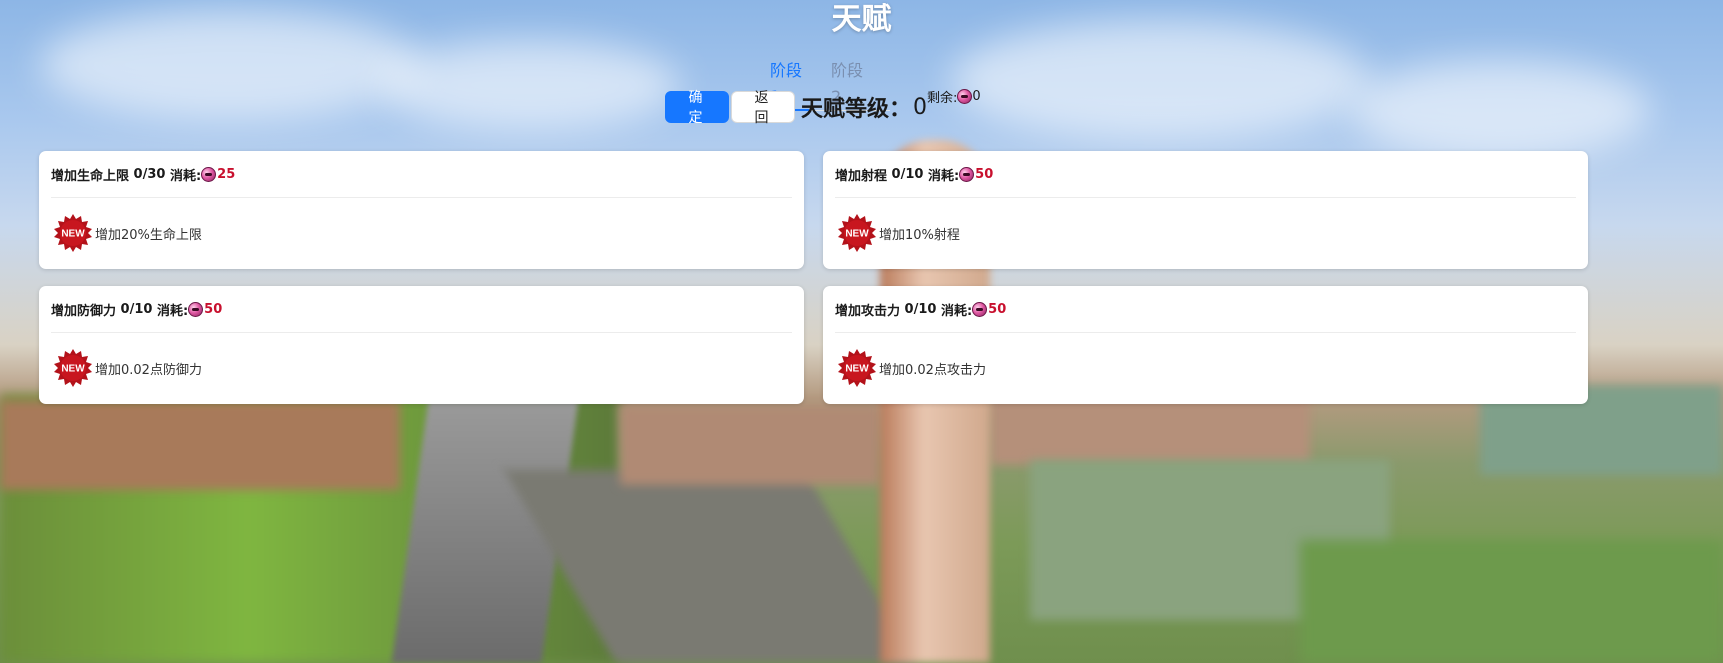 The height and width of the screenshot is (663, 1723). What do you see at coordinates (90, 176) in the screenshot?
I see `talent-name: 增加生命上限` at bounding box center [90, 176].